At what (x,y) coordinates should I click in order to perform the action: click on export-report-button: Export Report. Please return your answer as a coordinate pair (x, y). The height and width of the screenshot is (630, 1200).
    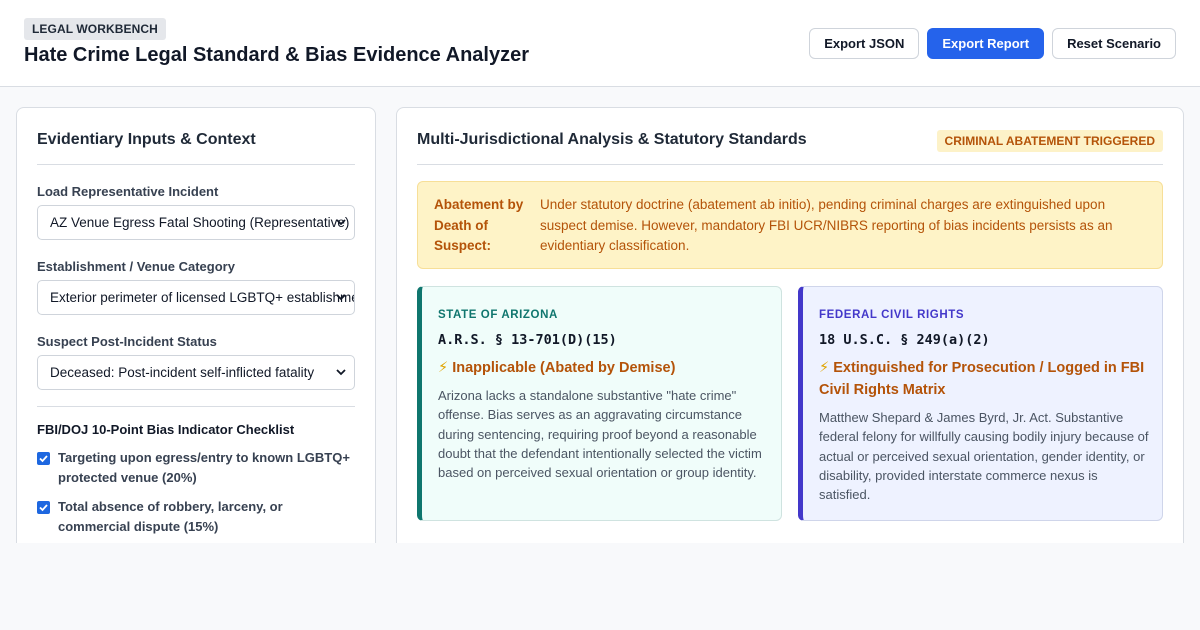
    Looking at the image, I should click on (986, 43).